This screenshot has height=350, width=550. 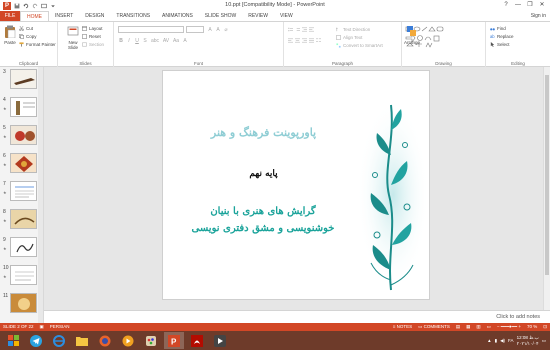 What do you see at coordinates (129, 41) in the screenshot?
I see `italic-button: I` at bounding box center [129, 41].